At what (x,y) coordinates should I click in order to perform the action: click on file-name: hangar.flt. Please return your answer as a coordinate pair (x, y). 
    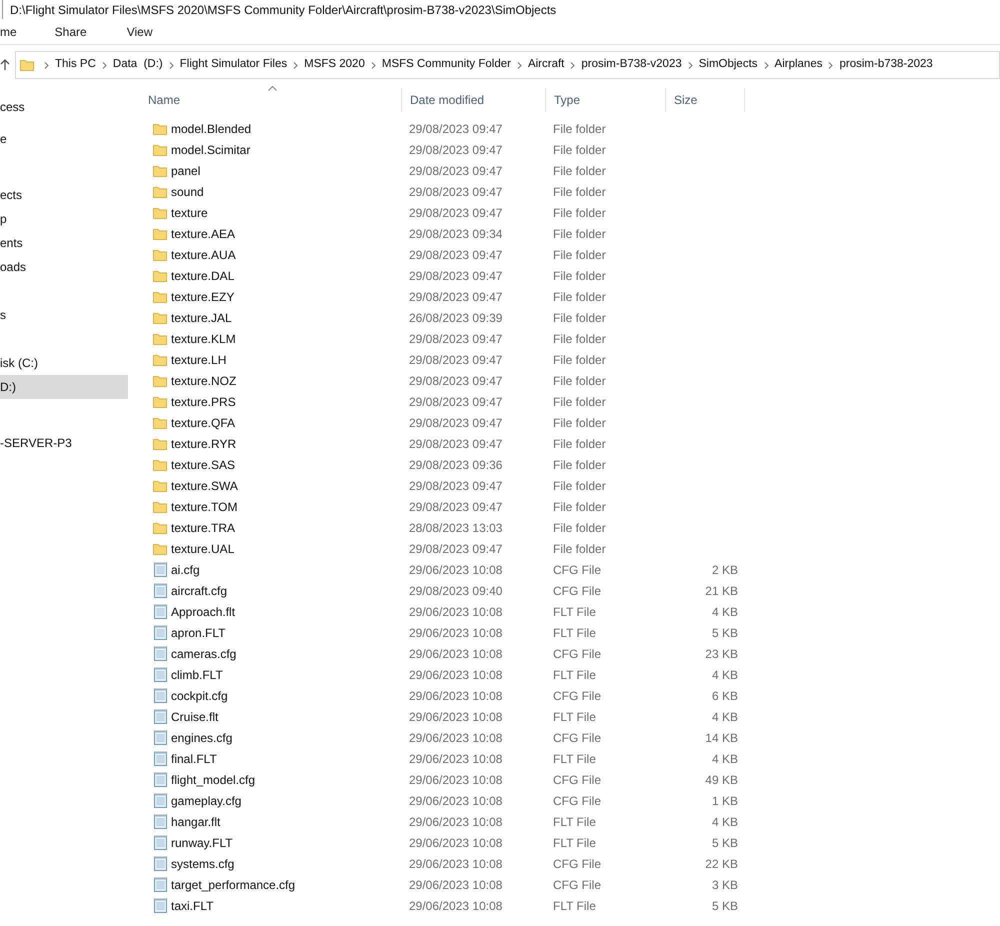
    Looking at the image, I should click on (195, 821).